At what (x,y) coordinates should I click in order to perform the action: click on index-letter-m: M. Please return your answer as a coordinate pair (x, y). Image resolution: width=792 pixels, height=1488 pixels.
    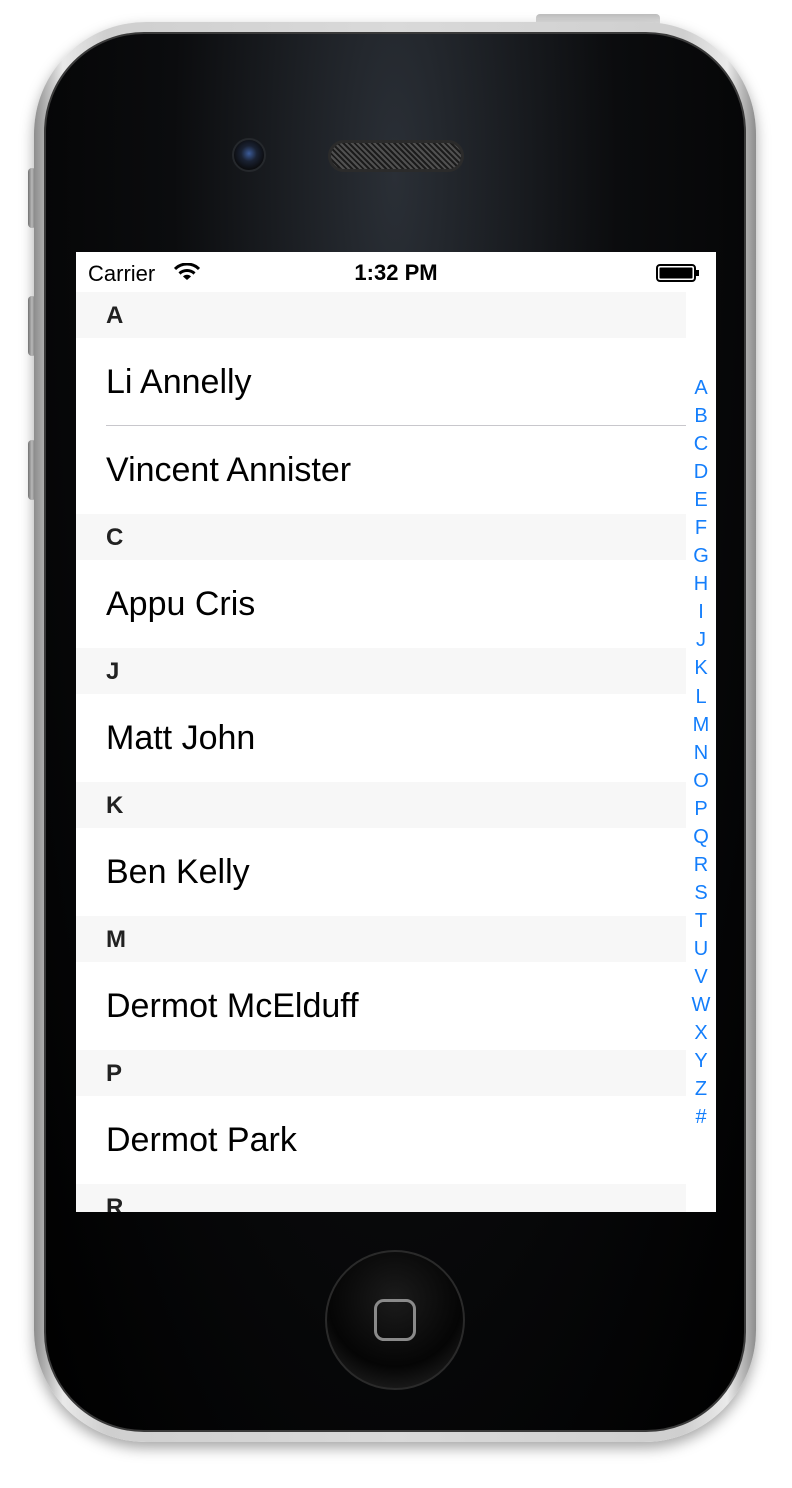
    Looking at the image, I should click on (701, 725).